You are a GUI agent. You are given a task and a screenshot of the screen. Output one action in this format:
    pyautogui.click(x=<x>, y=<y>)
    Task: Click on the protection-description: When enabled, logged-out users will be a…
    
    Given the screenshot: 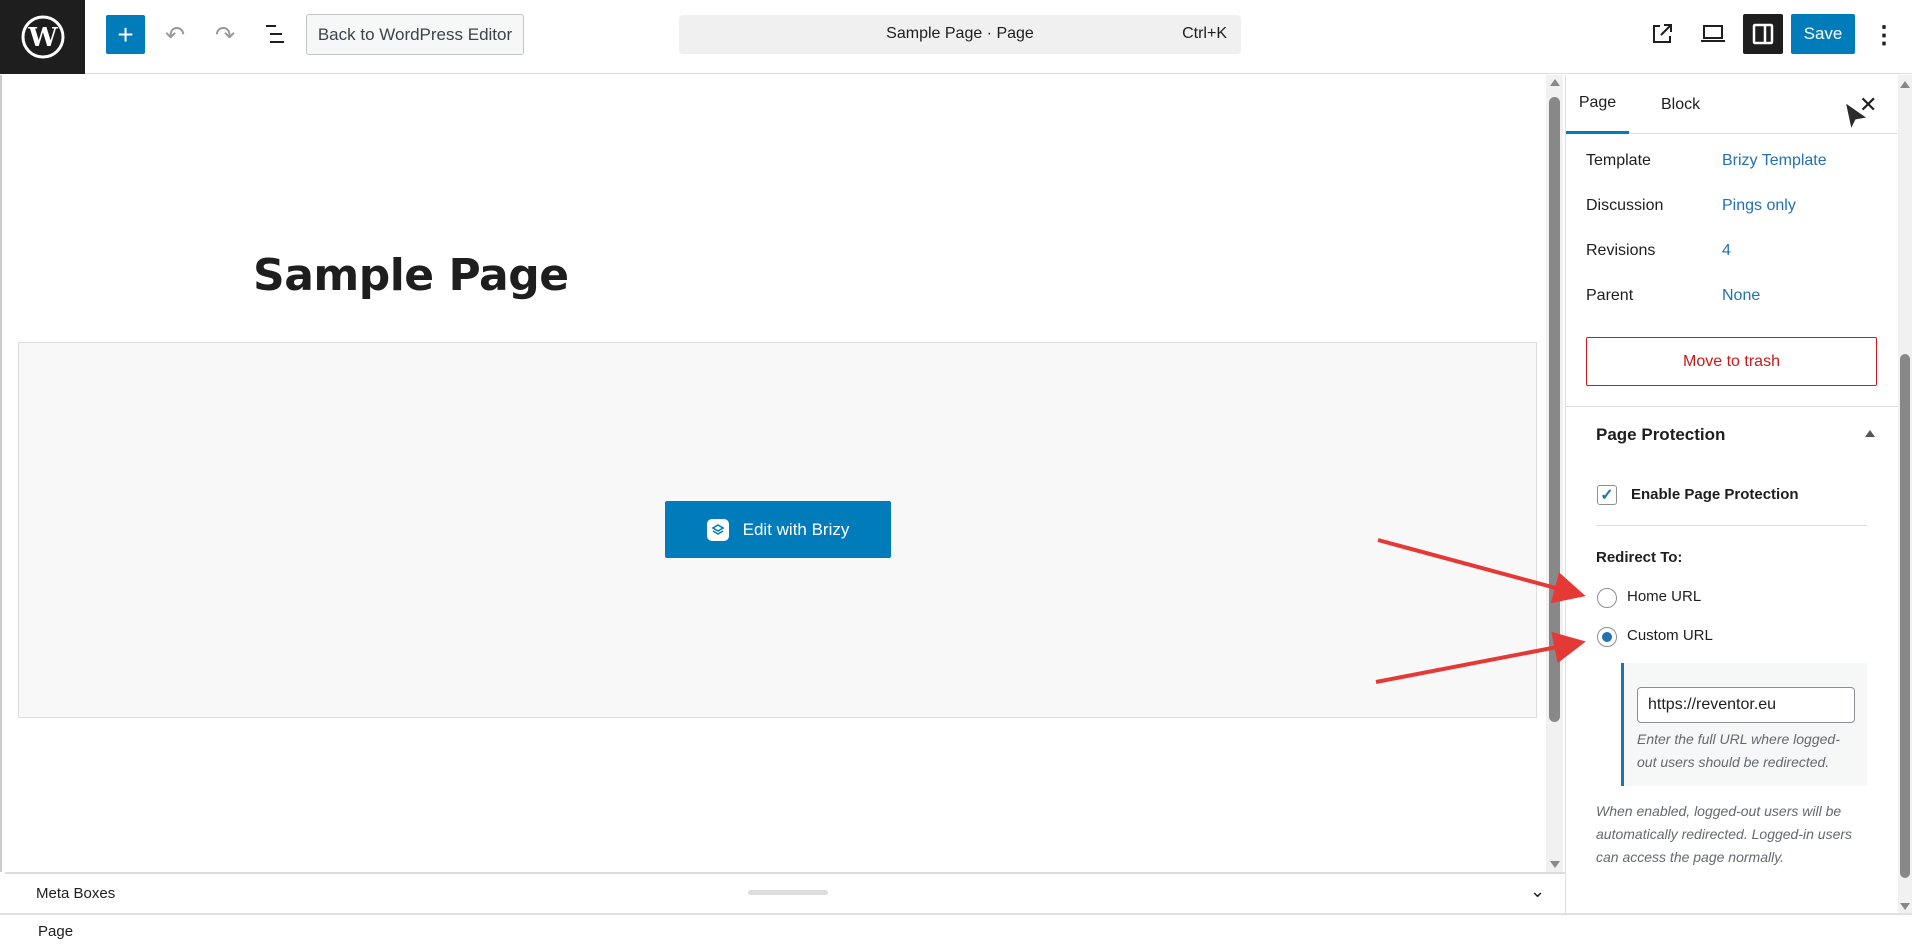 What is the action you would take?
    pyautogui.click(x=1724, y=834)
    